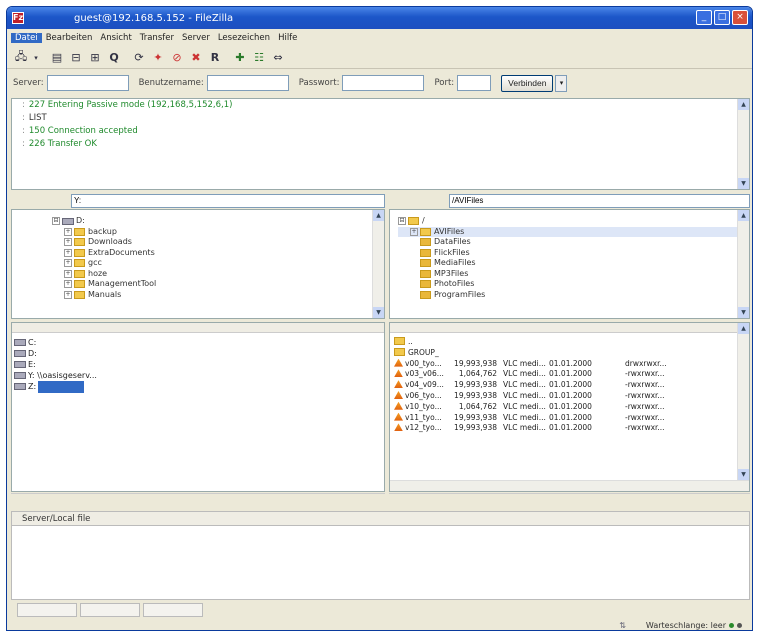 The image size is (759, 637). I want to click on remote-tree-scrollbar: ▲ ▼, so click(743, 264).